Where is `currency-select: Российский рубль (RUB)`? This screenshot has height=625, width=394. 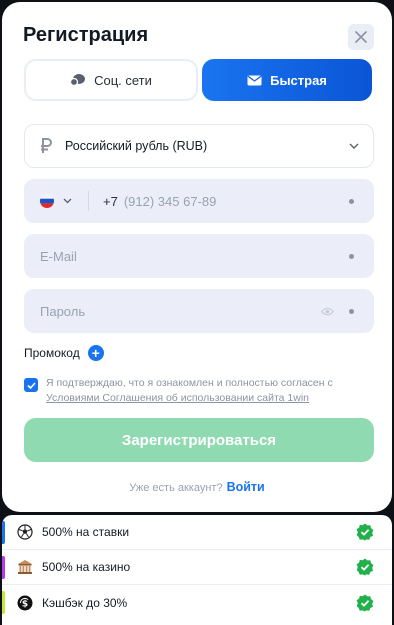 currency-select: Российский рубль (RUB) is located at coordinates (199, 146).